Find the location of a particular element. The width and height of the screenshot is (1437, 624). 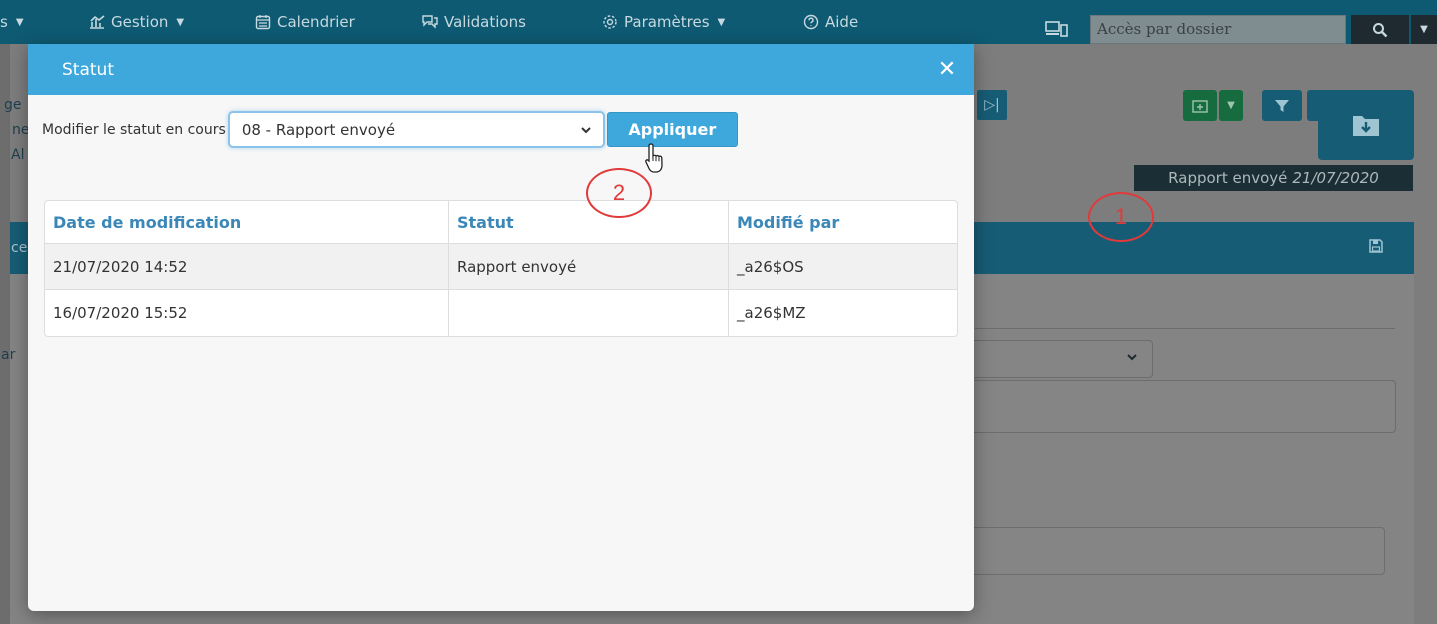

add-document-dropdown: ▼ is located at coordinates (1231, 105).